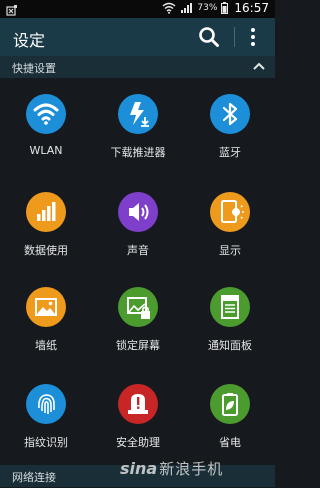  Describe the element at coordinates (138, 136) in the screenshot. I see `tile-download-booster: 下载推进器` at that location.